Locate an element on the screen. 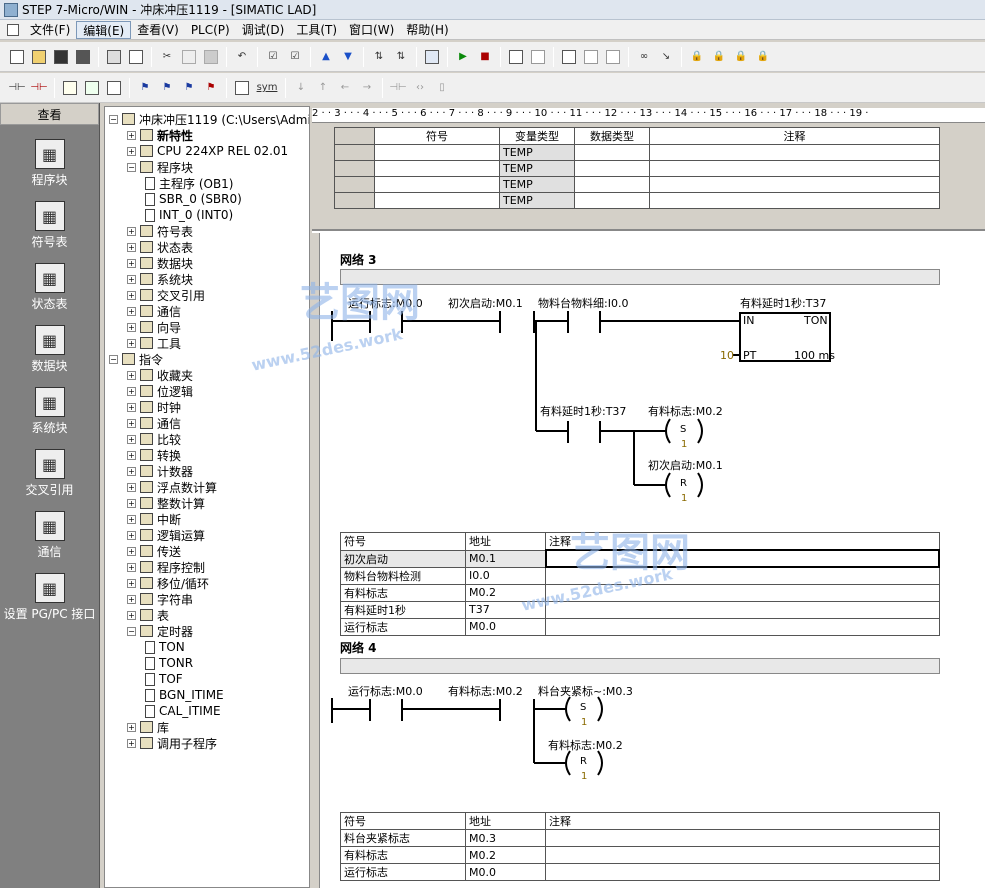 This screenshot has height=888, width=985. nav-item: ▦ 程序块 is located at coordinates (49, 163).